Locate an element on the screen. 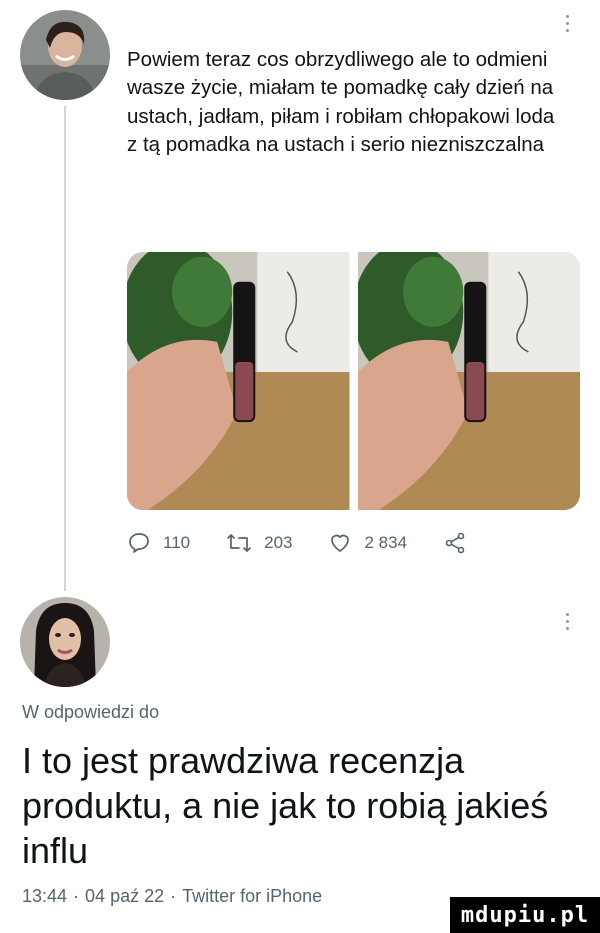  like-count: 2 834 is located at coordinates (386, 542).